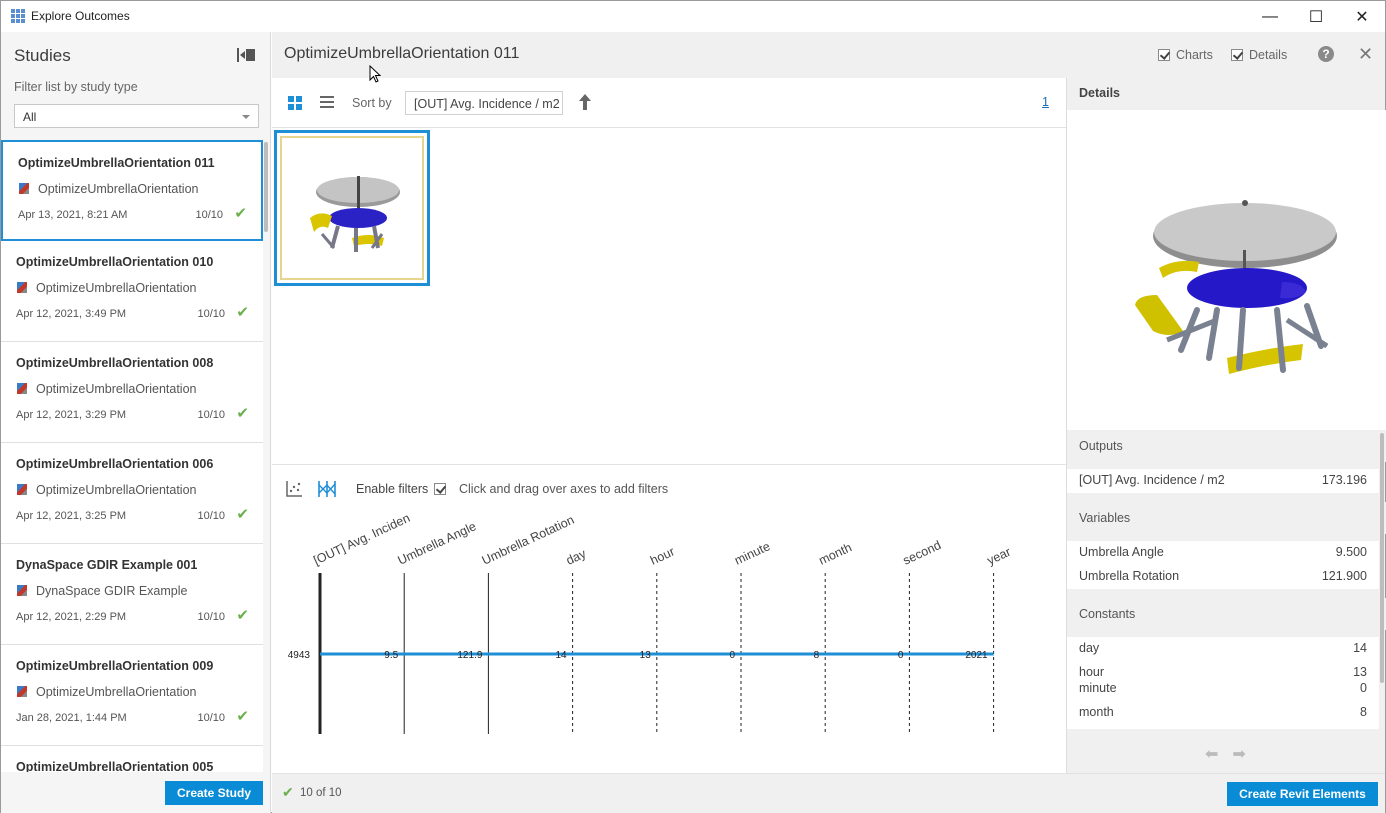 The image size is (1386, 813). Describe the element at coordinates (1185, 55) in the screenshot. I see `charts-toggle: Charts` at that location.